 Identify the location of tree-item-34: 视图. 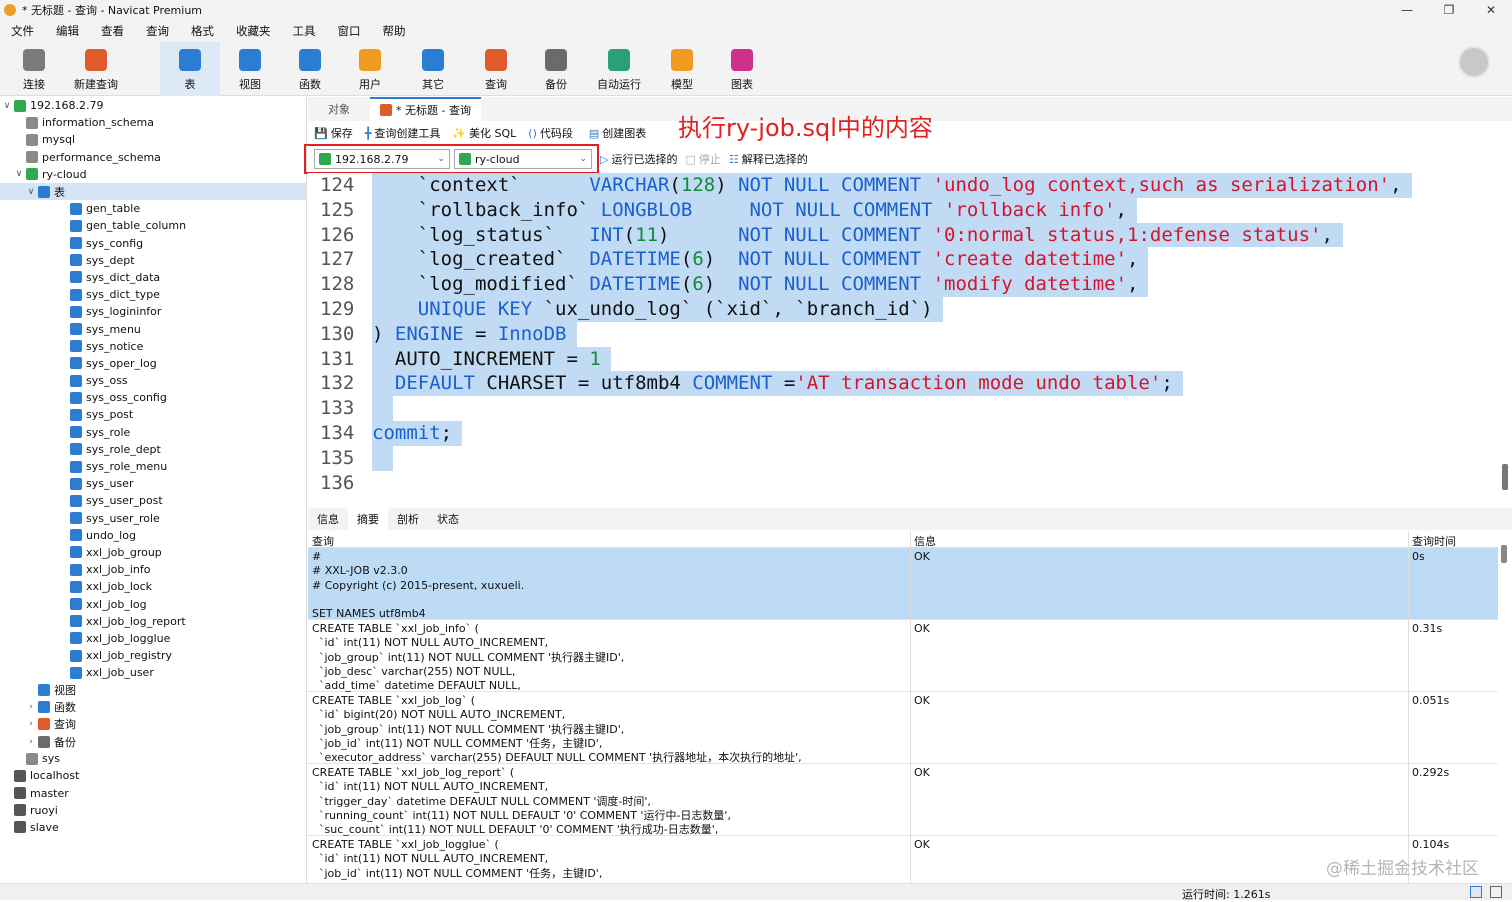
(153, 689).